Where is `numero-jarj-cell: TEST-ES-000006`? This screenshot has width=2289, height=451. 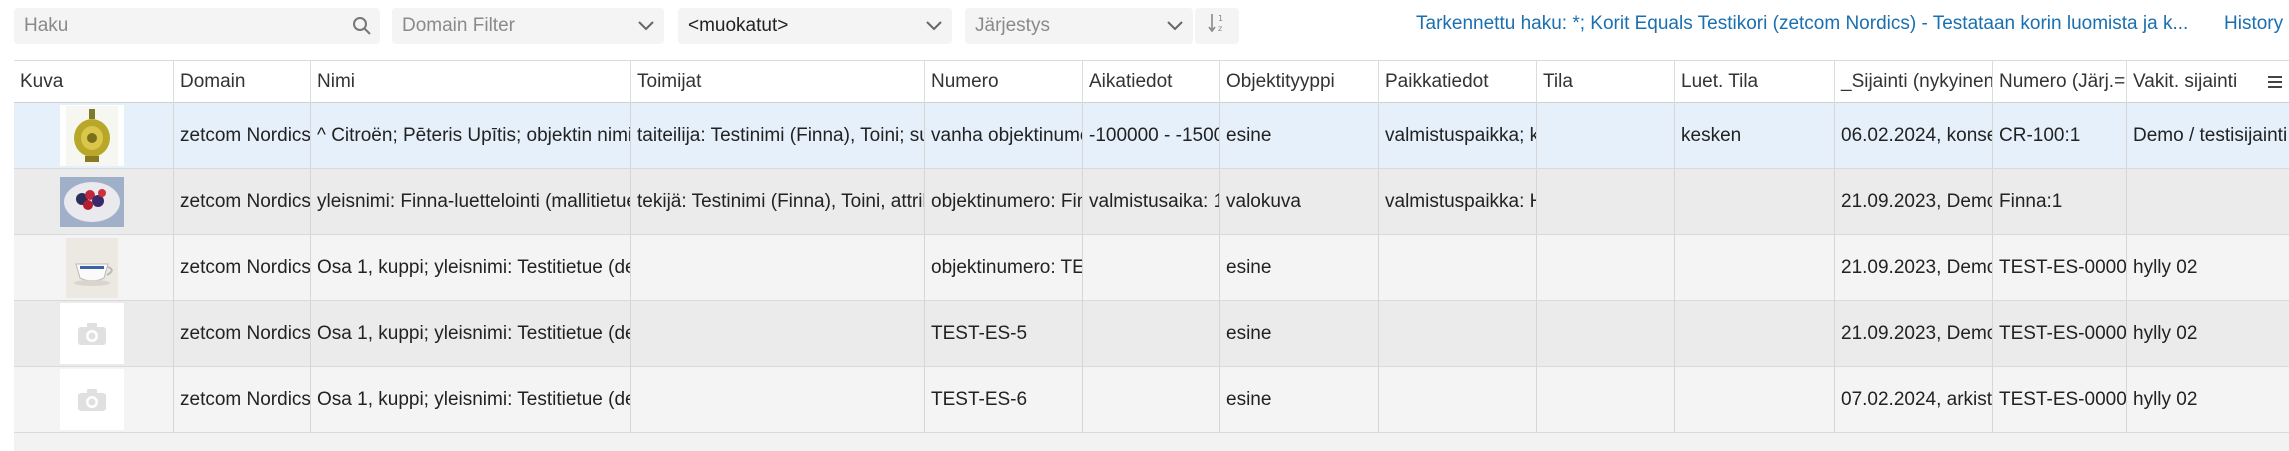
numero-jarj-cell: TEST-ES-000006 is located at coordinates (2060, 399).